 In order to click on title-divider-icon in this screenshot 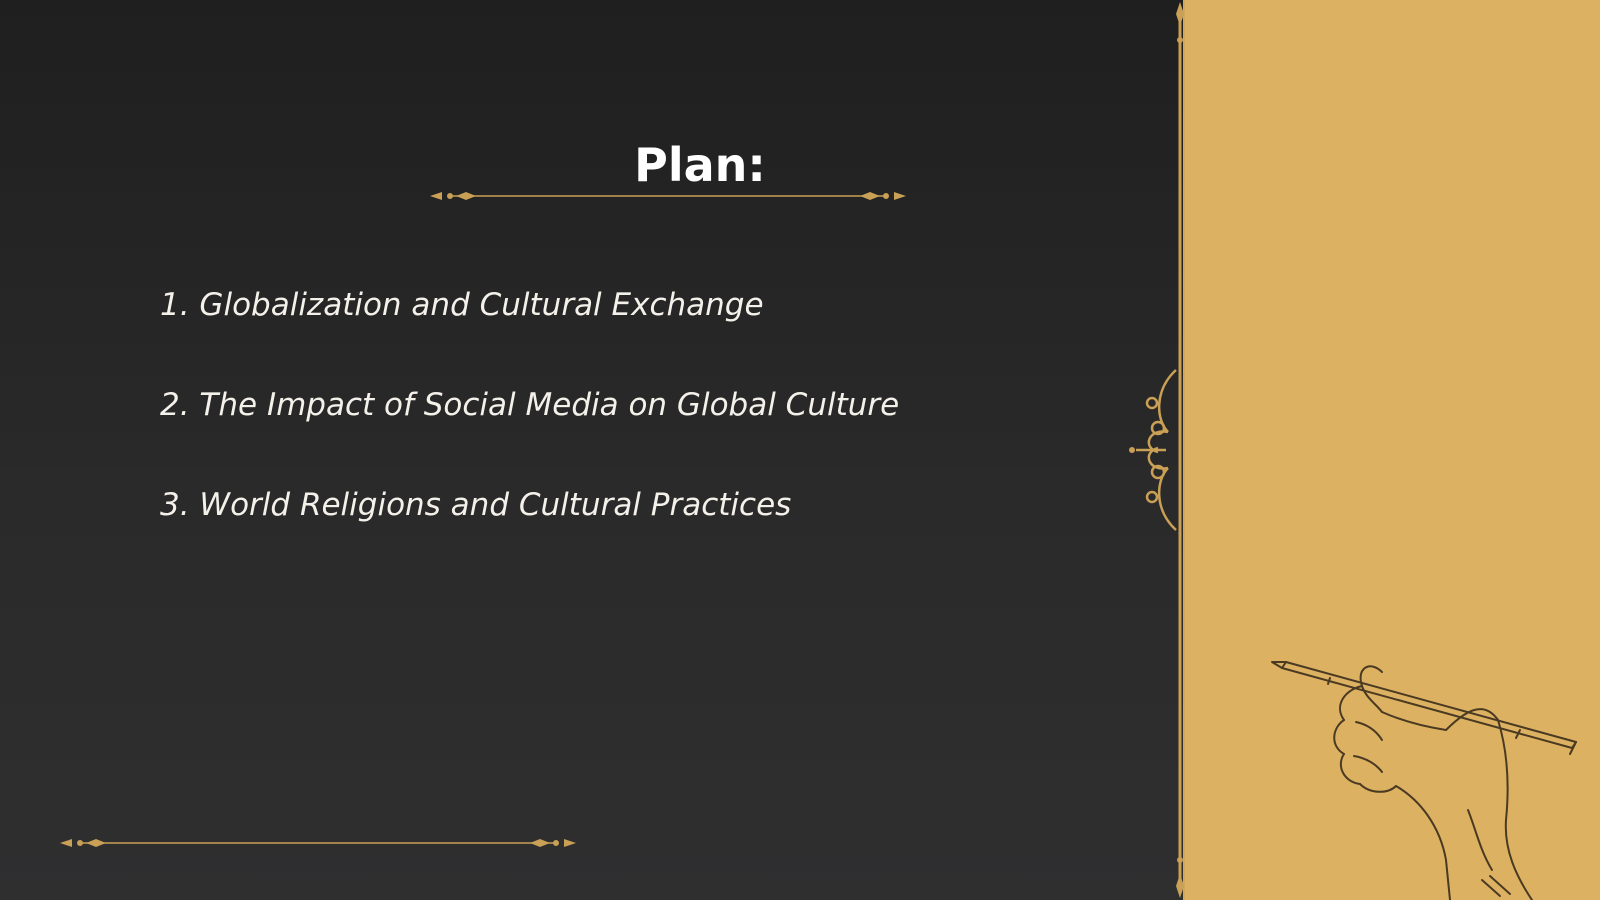, I will do `click(668, 196)`.